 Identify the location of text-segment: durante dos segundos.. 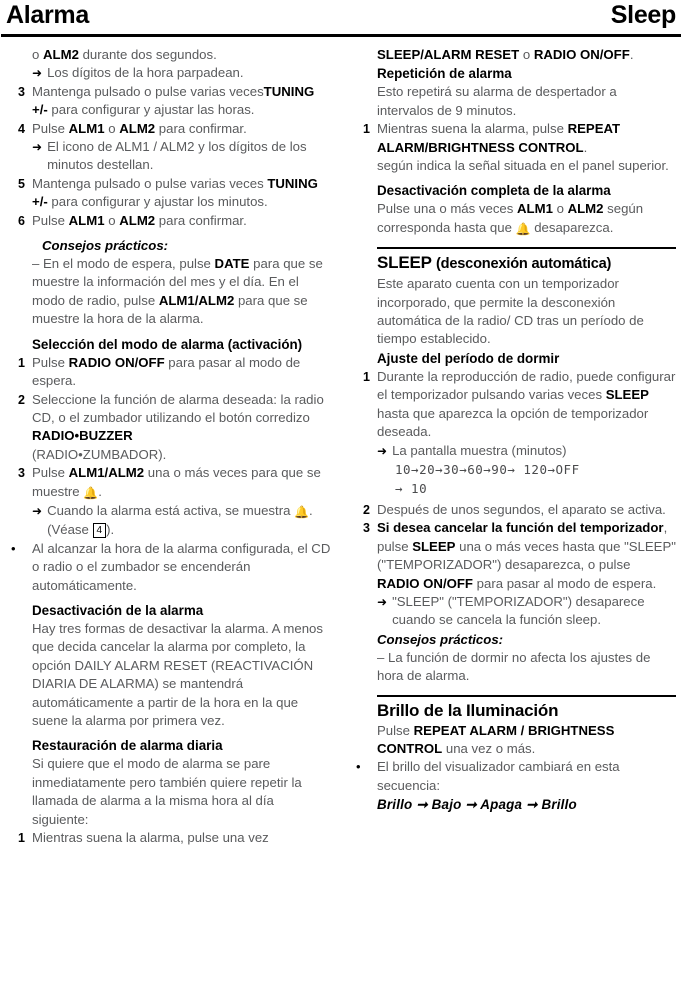
(147, 54).